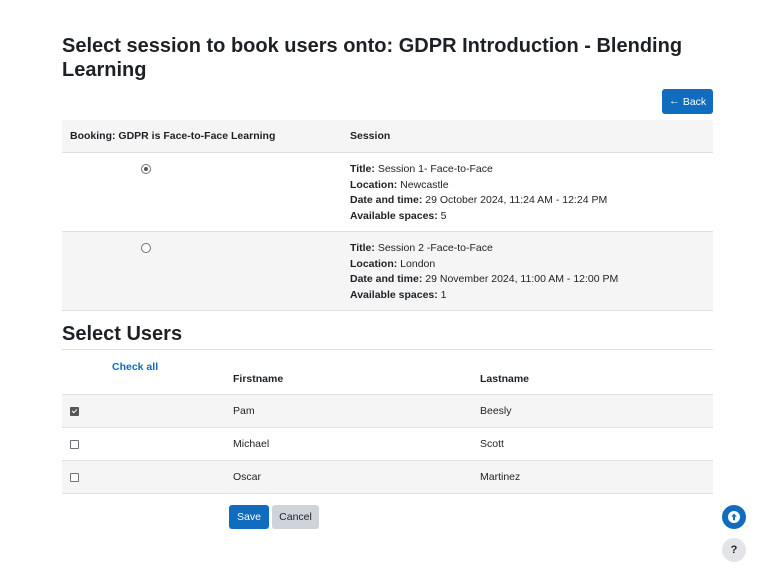 Image resolution: width=768 pixels, height=576 pixels. Describe the element at coordinates (122, 334) in the screenshot. I see `select-users-heading: Select Users` at that location.